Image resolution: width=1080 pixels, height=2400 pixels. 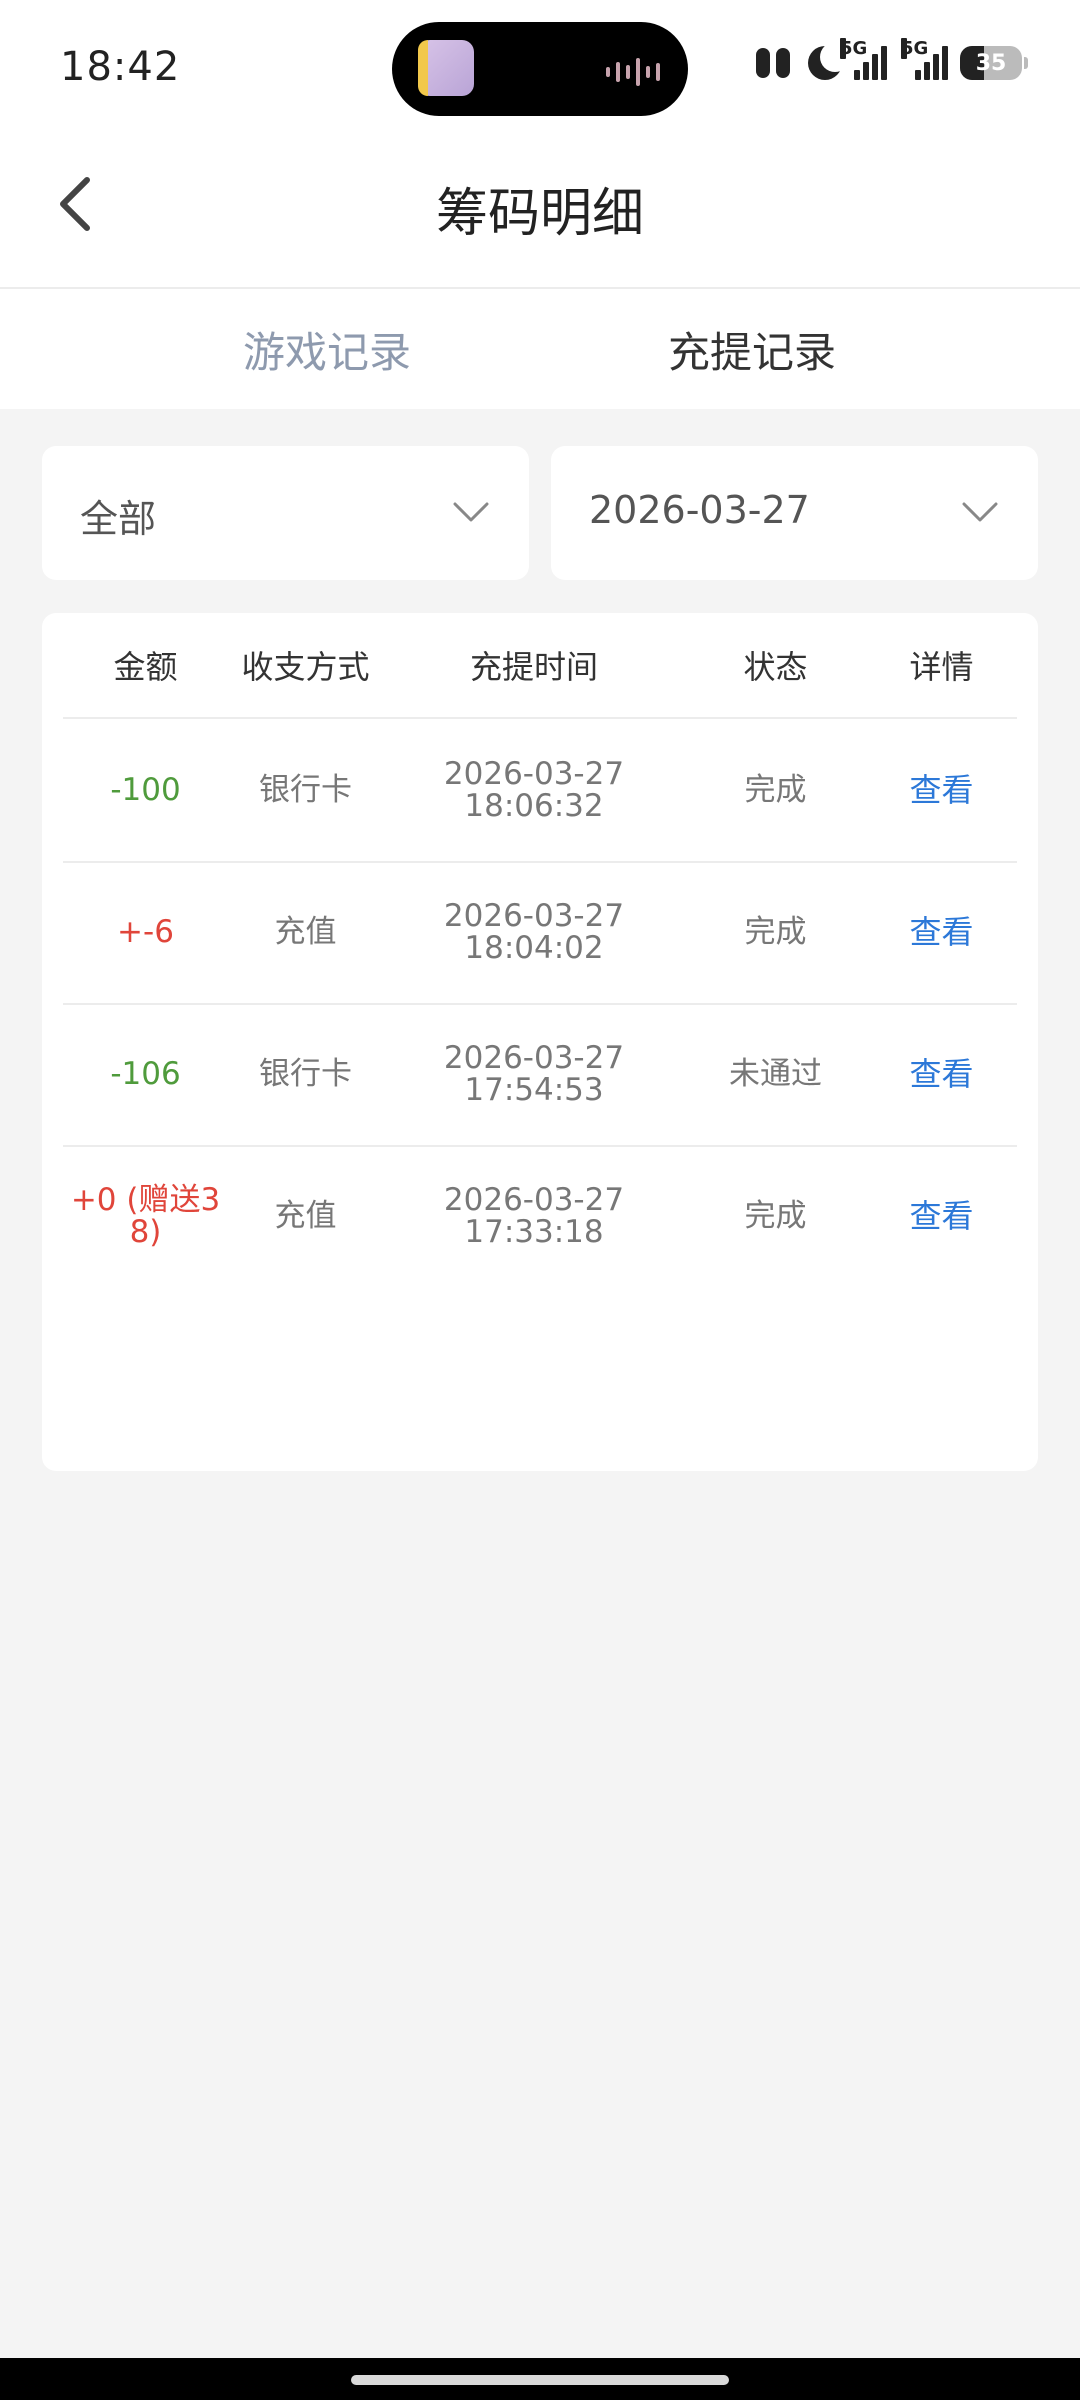 What do you see at coordinates (699, 510) in the screenshot?
I see `date-filter-value: 2026-03-27` at bounding box center [699, 510].